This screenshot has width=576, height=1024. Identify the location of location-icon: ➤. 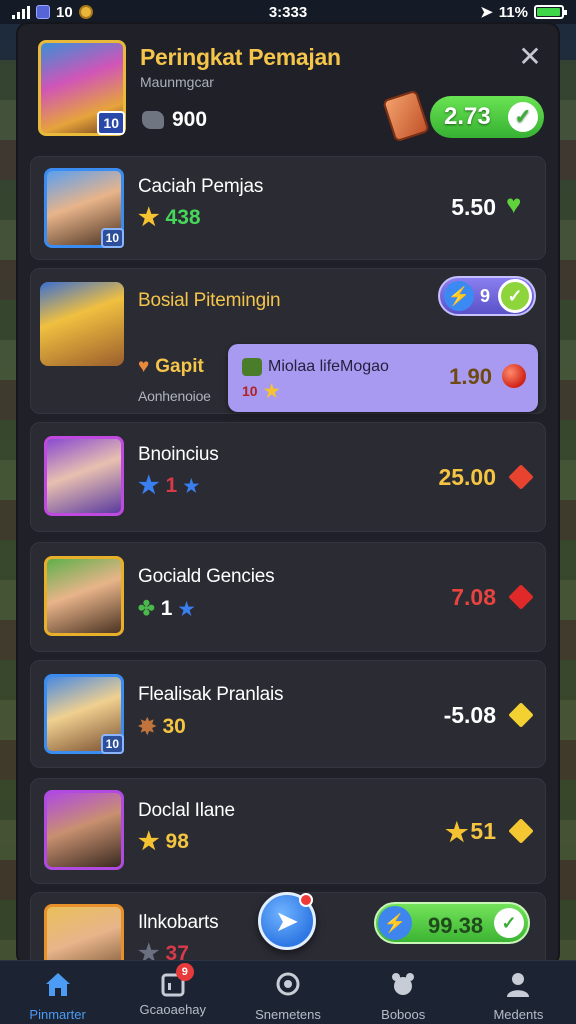
(486, 12).